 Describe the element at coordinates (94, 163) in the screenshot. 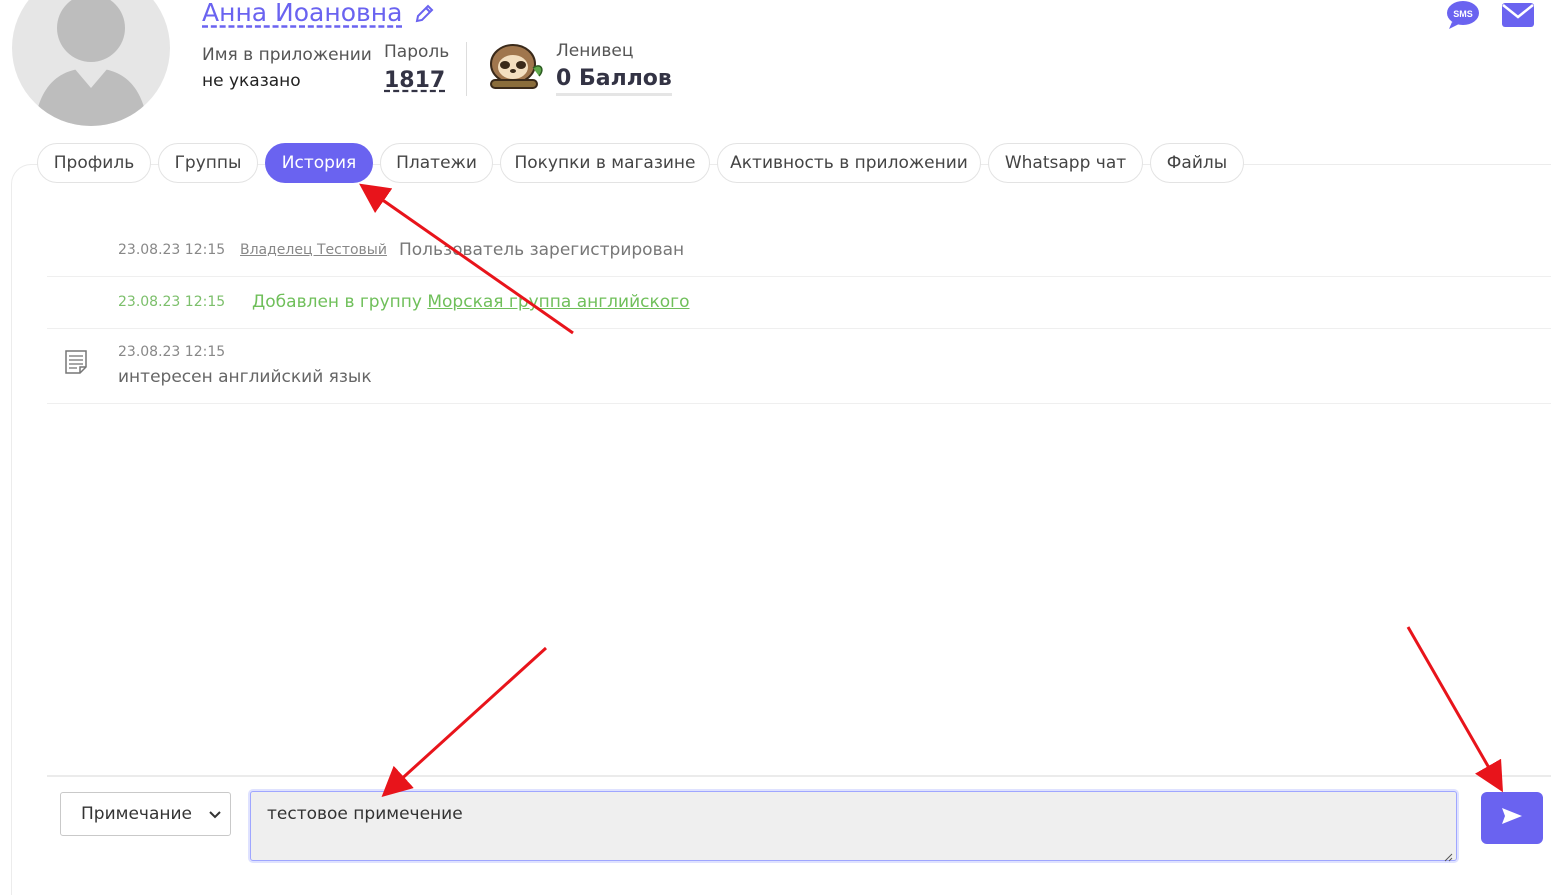

I see `tab-profile: Профиль` at that location.